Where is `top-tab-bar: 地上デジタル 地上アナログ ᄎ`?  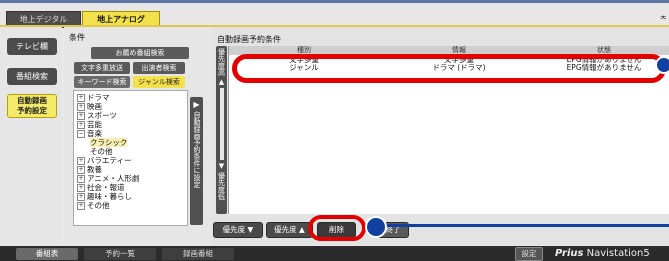 top-tab-bar: 地上デジタル 地上アナログ ᄎ is located at coordinates (334, 14).